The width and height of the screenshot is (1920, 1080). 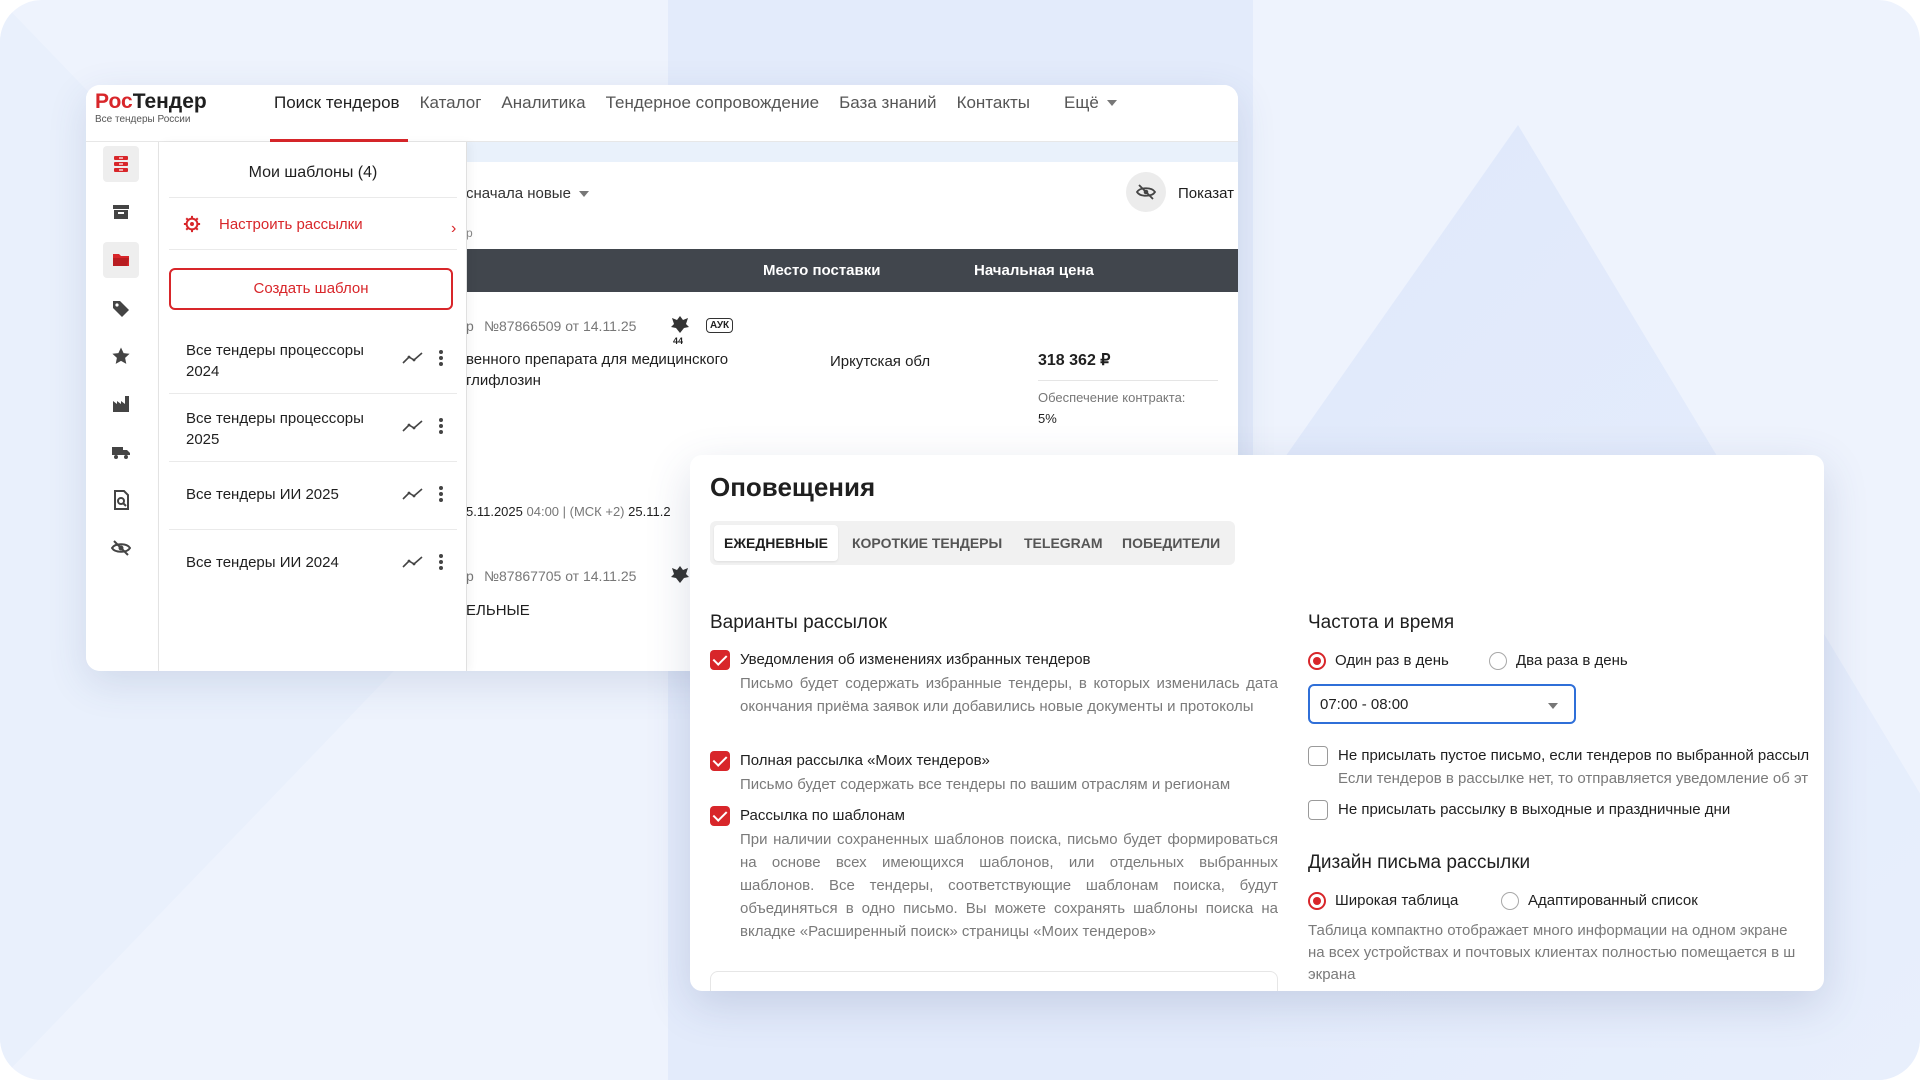 What do you see at coordinates (337, 113) in the screenshot?
I see `nav-tender-search: Поиск тендеров` at bounding box center [337, 113].